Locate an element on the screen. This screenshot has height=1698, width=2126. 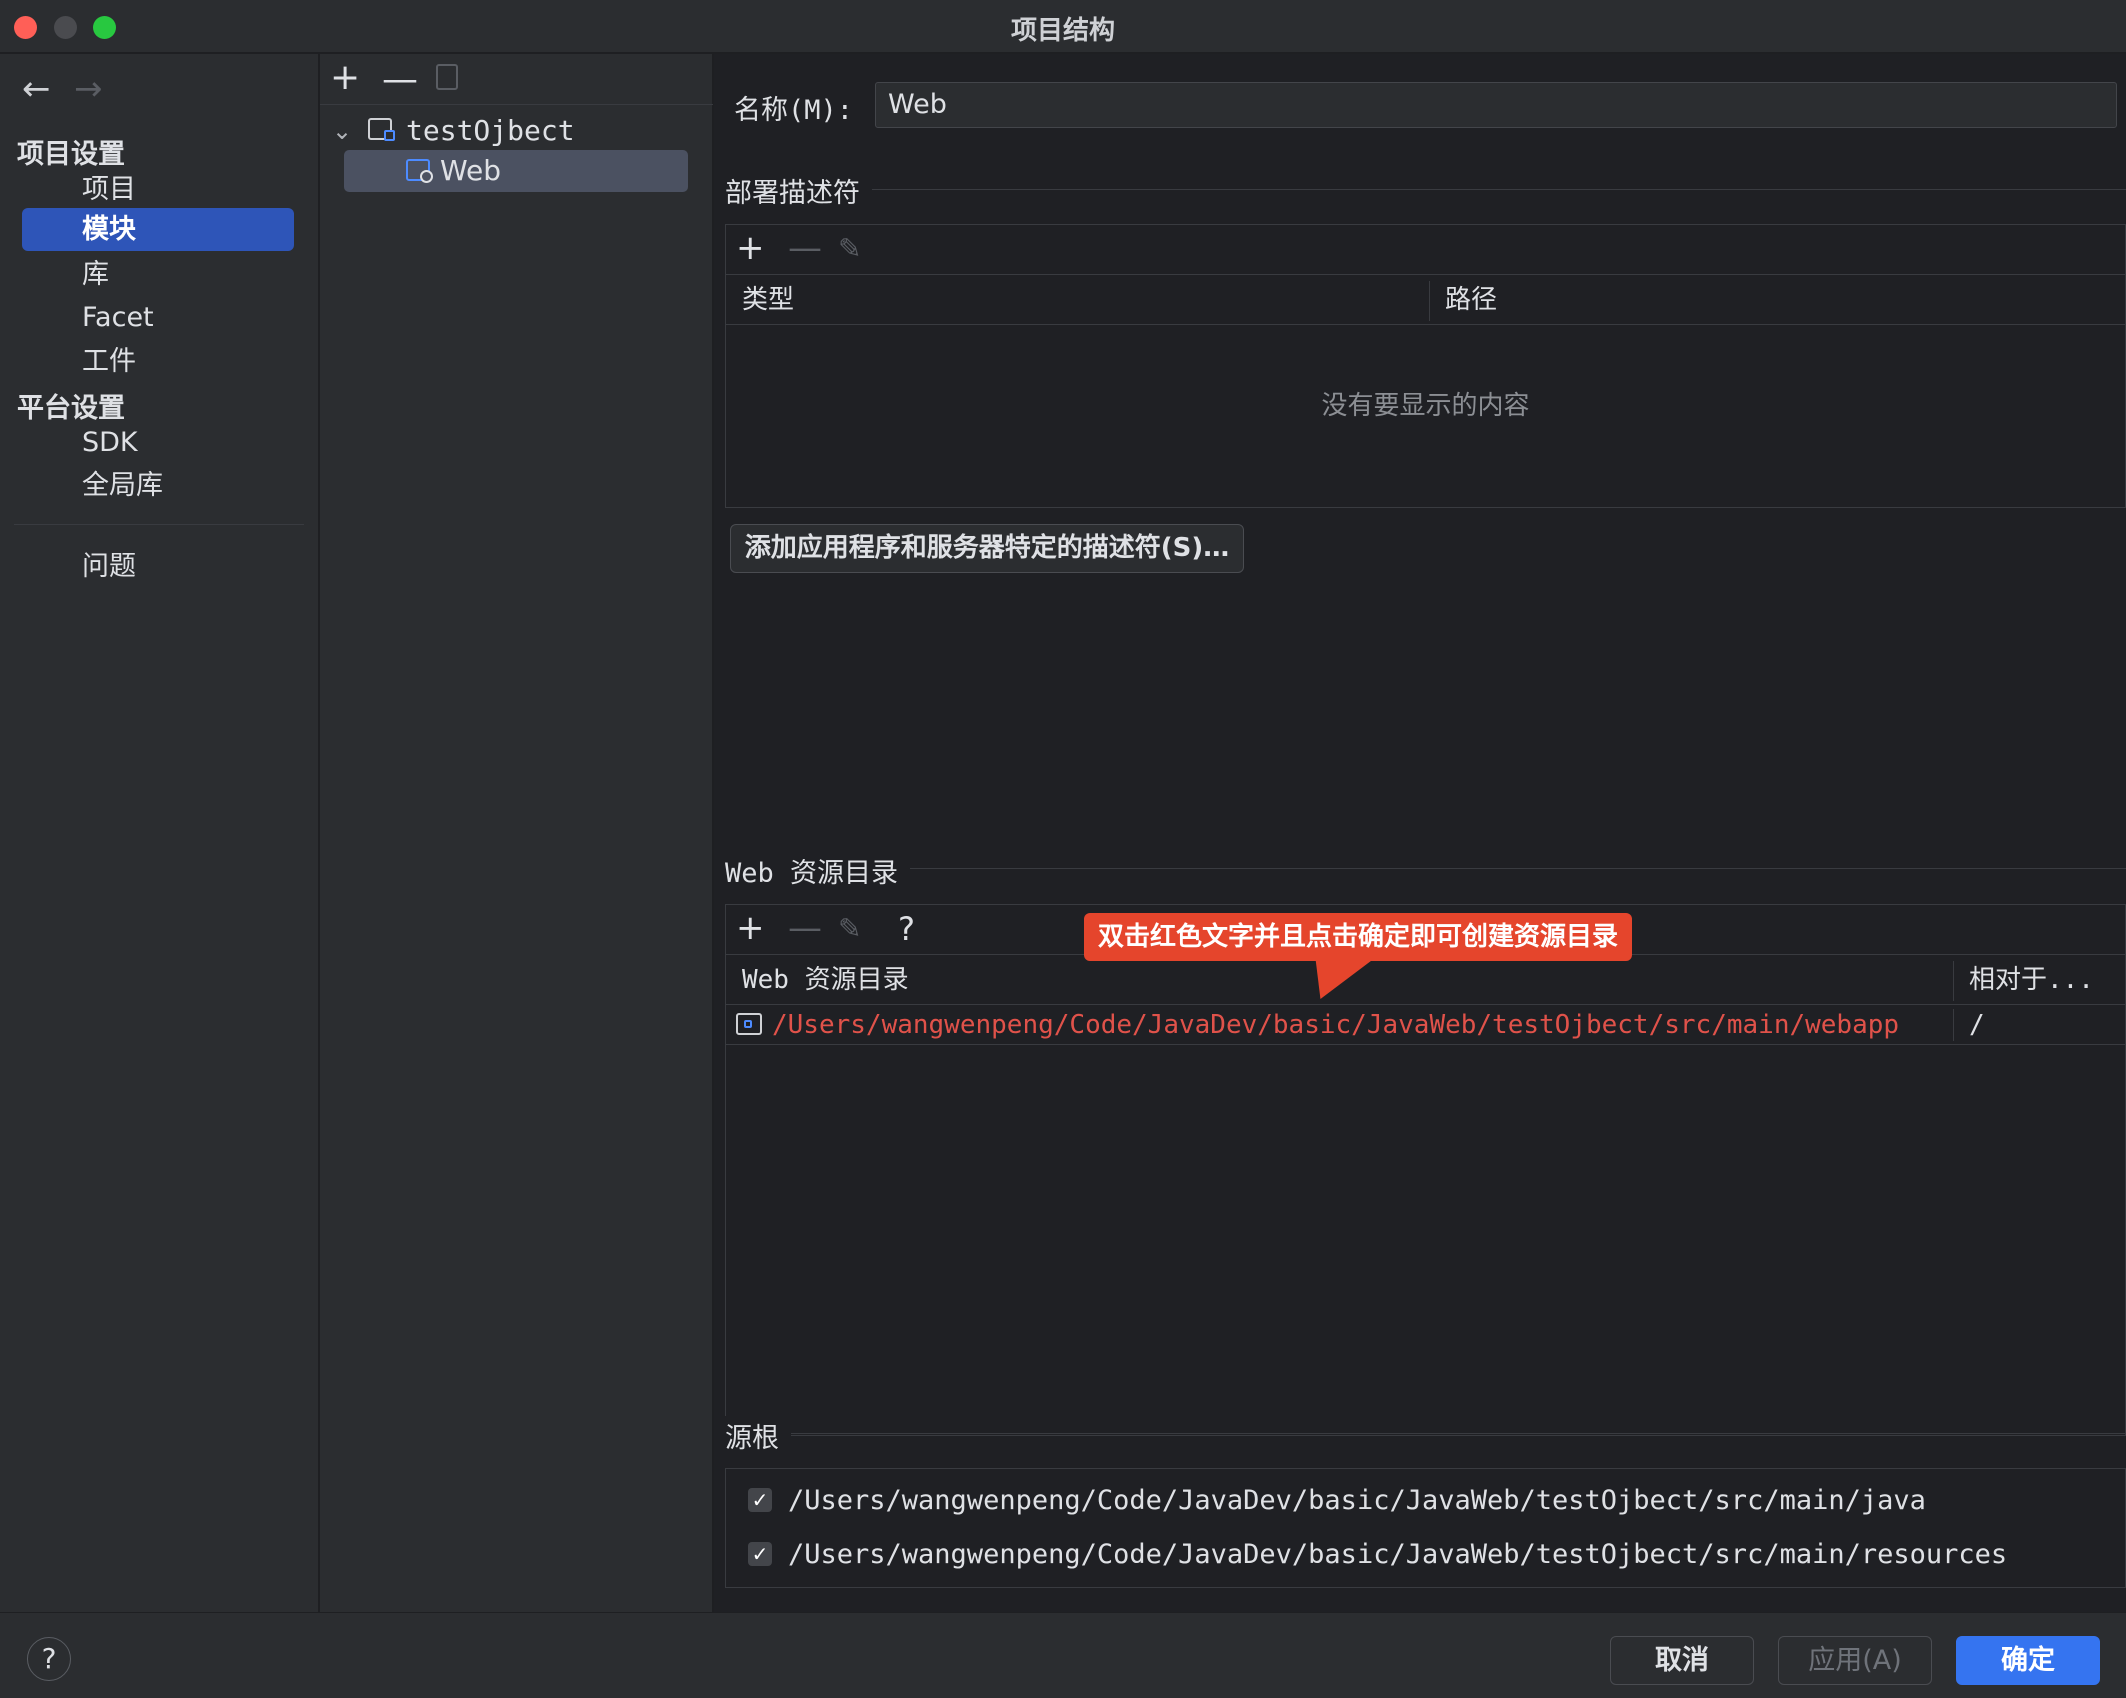
sidebar-item-sdk: SDK is located at coordinates (158, 442).